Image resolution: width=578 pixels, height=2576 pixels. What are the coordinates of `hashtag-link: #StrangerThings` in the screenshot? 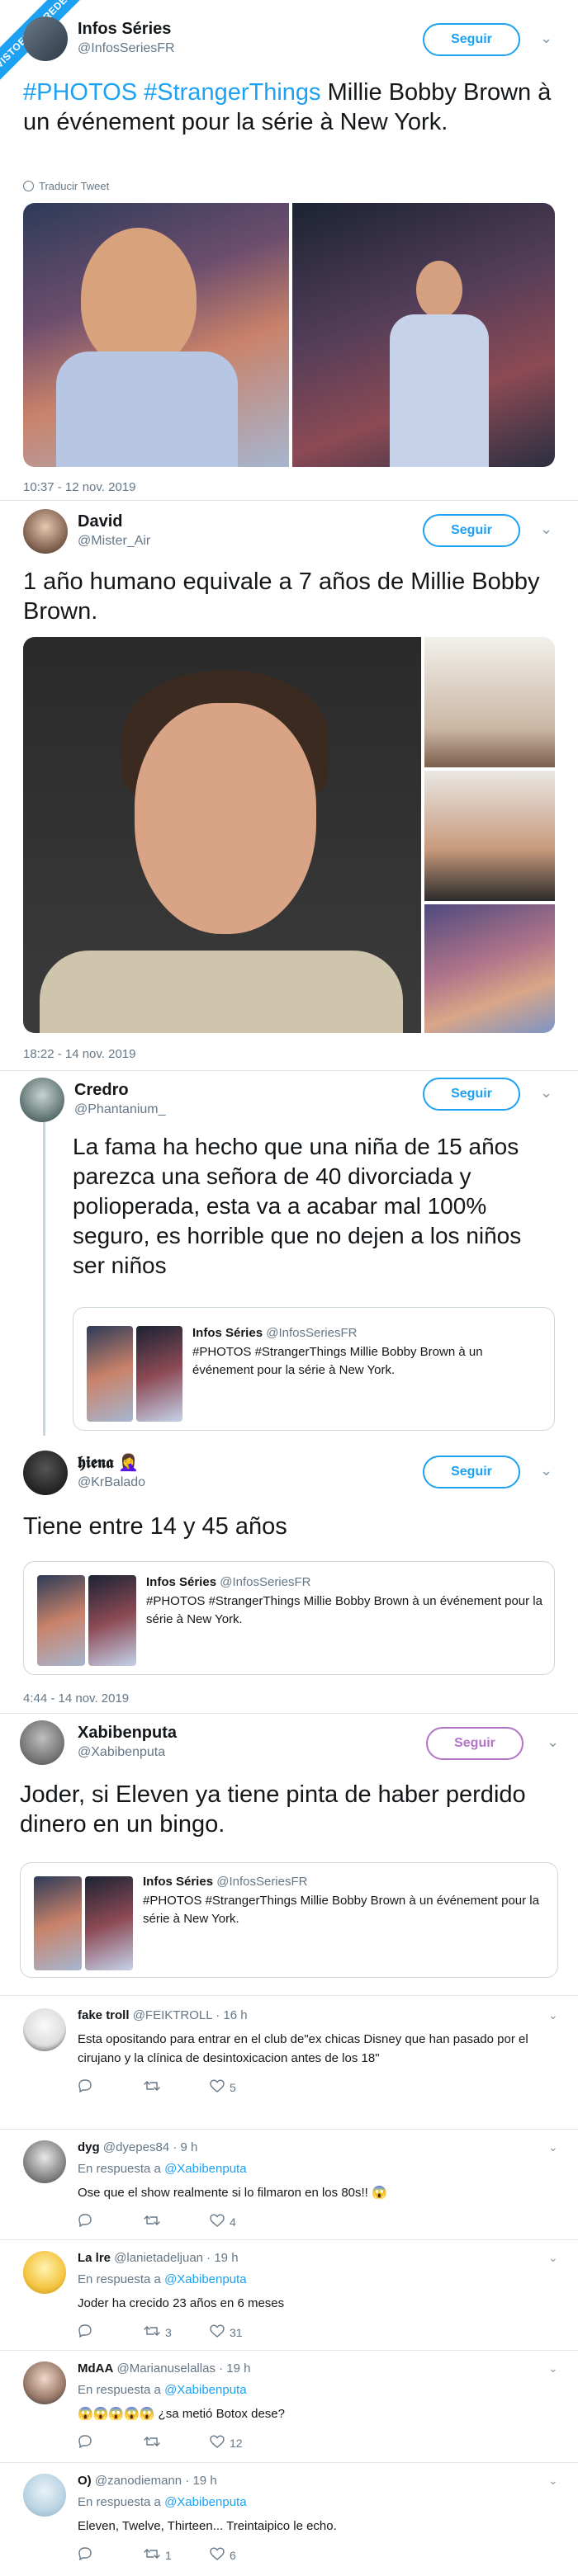 It's located at (232, 92).